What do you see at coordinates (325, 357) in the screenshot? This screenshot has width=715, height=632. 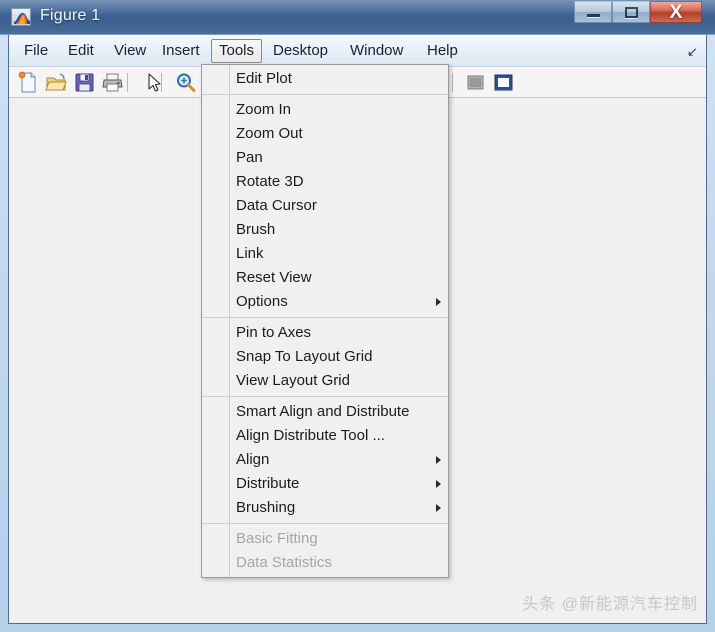 I see `menu-item-snap-to-layout-grid: Snap To Layout Grid` at bounding box center [325, 357].